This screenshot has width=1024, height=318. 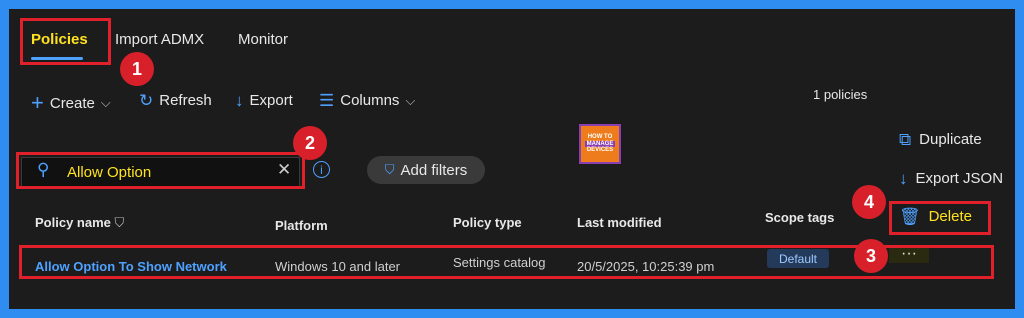 What do you see at coordinates (73, 222) in the screenshot?
I see `policy-name-header-label: Policy name` at bounding box center [73, 222].